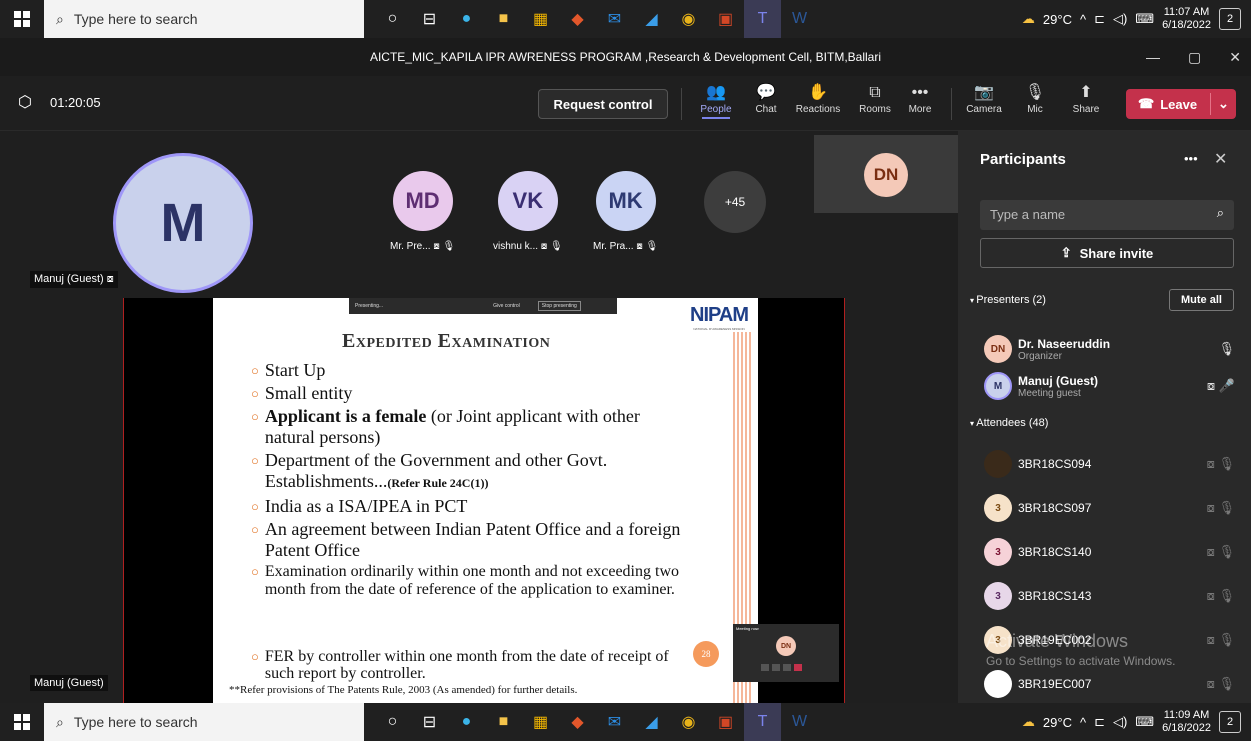  I want to click on gallery-tile-vk: VK vishnu k... ⧇ 🎙, so click(528, 211).